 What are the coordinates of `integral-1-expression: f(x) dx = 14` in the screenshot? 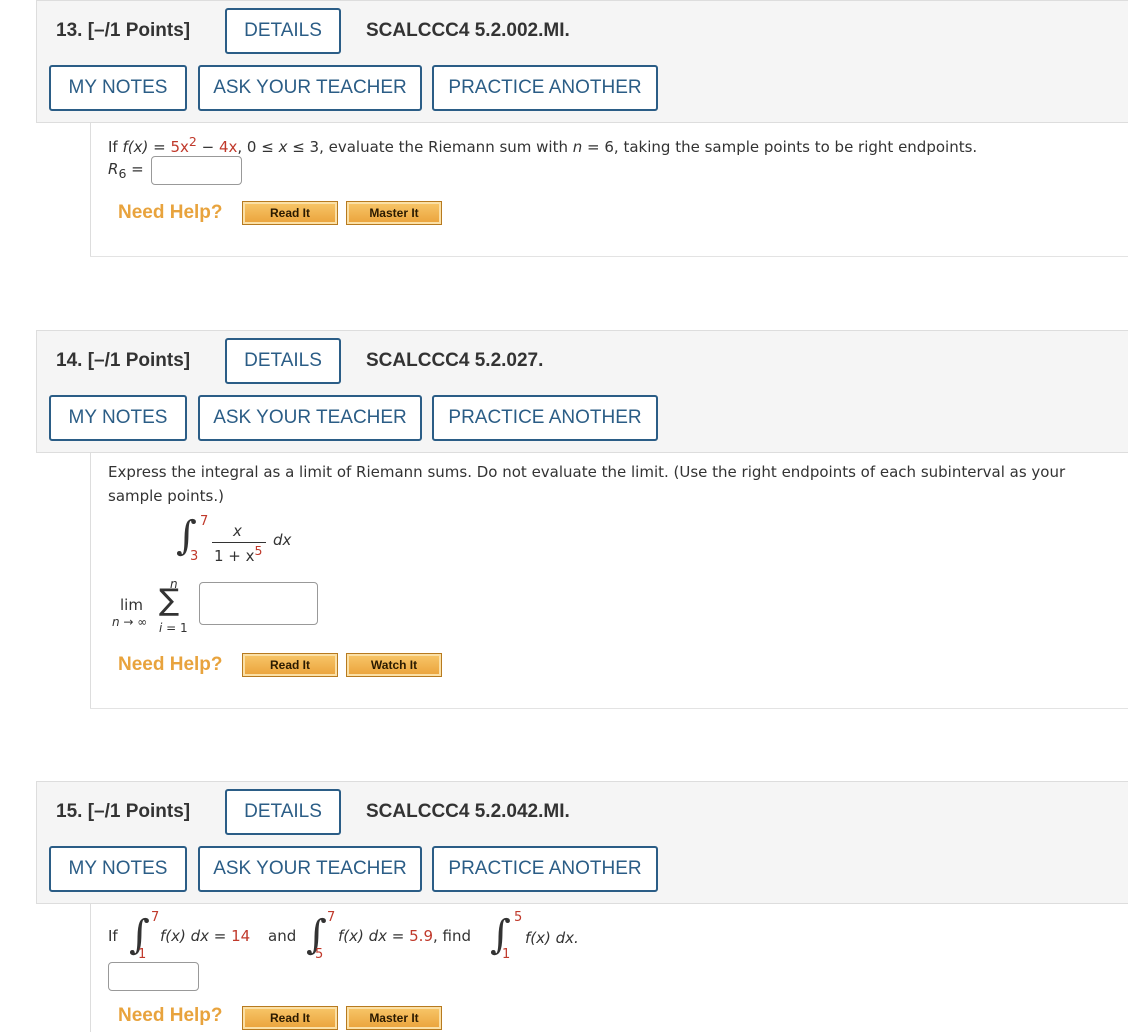 It's located at (205, 936).